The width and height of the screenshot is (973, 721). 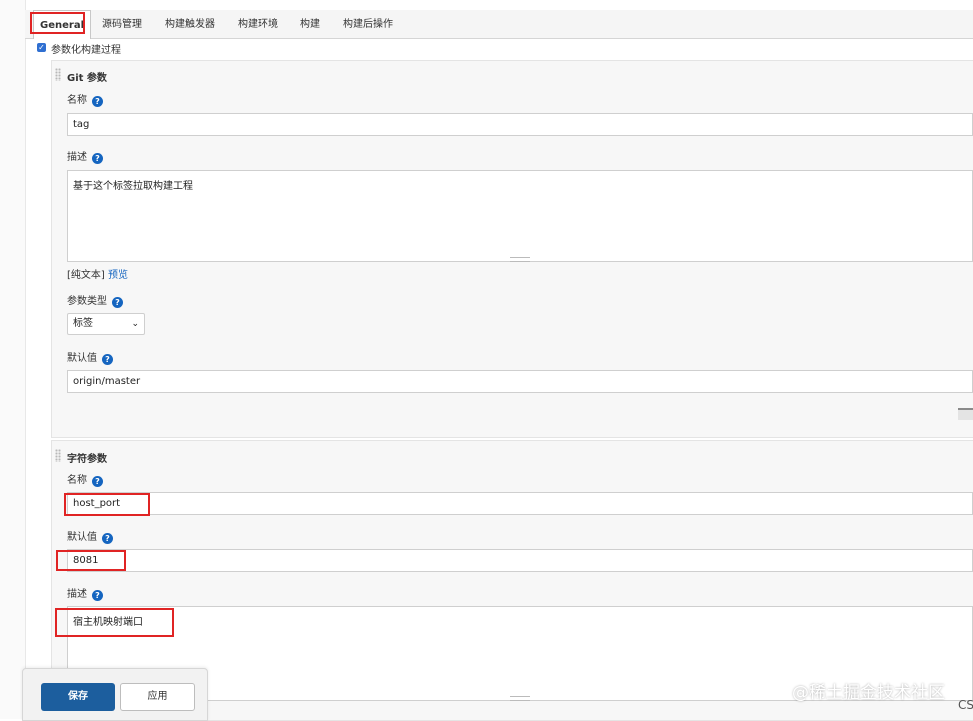 What do you see at coordinates (520, 216) in the screenshot?
I see `git-description-textarea: 基于这个标签拉取构建工程` at bounding box center [520, 216].